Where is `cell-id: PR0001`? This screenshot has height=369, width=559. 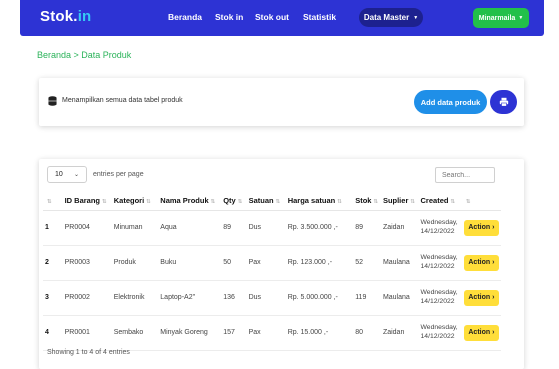 cell-id: PR0001 is located at coordinates (87, 333).